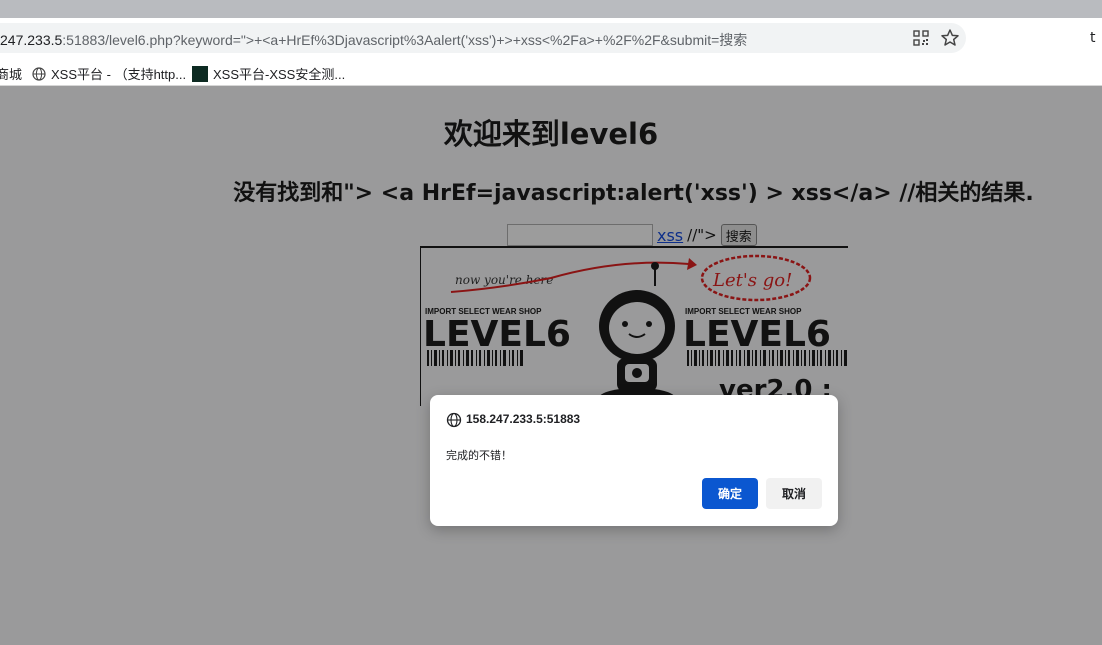 The image size is (1102, 645). Describe the element at coordinates (950, 38) in the screenshot. I see `bookmark-star-icon` at that location.